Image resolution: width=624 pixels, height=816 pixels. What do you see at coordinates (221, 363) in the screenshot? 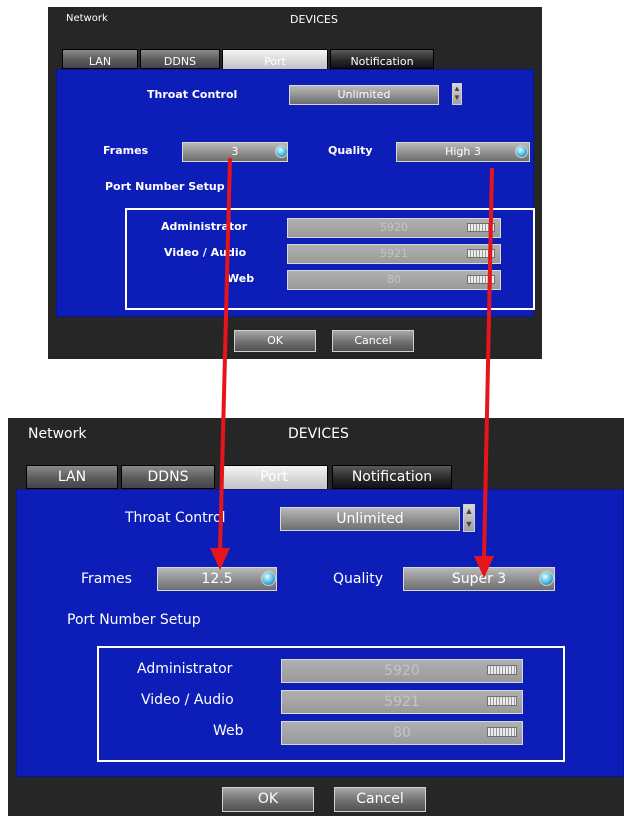
I see `frames-arrow-icon` at bounding box center [221, 363].